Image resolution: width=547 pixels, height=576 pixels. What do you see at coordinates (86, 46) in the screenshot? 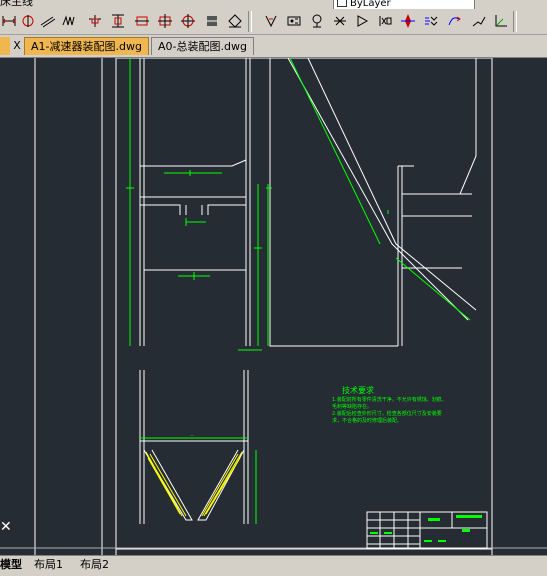
I see `tab-a1-reducer: A1-减速器装配图.dwg` at bounding box center [86, 46].